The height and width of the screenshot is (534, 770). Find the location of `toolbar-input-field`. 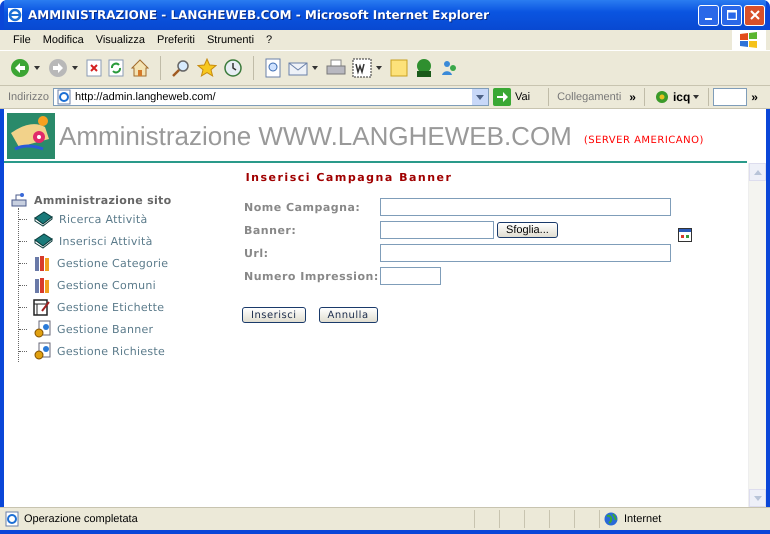

toolbar-input-field is located at coordinates (730, 97).